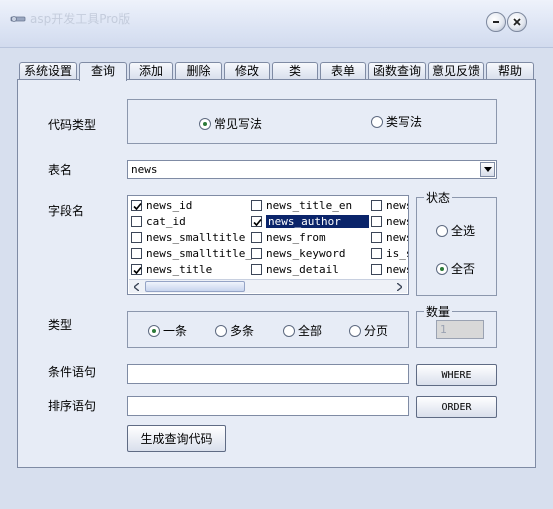 The image size is (553, 509). I want to click on close-button, so click(517, 22).